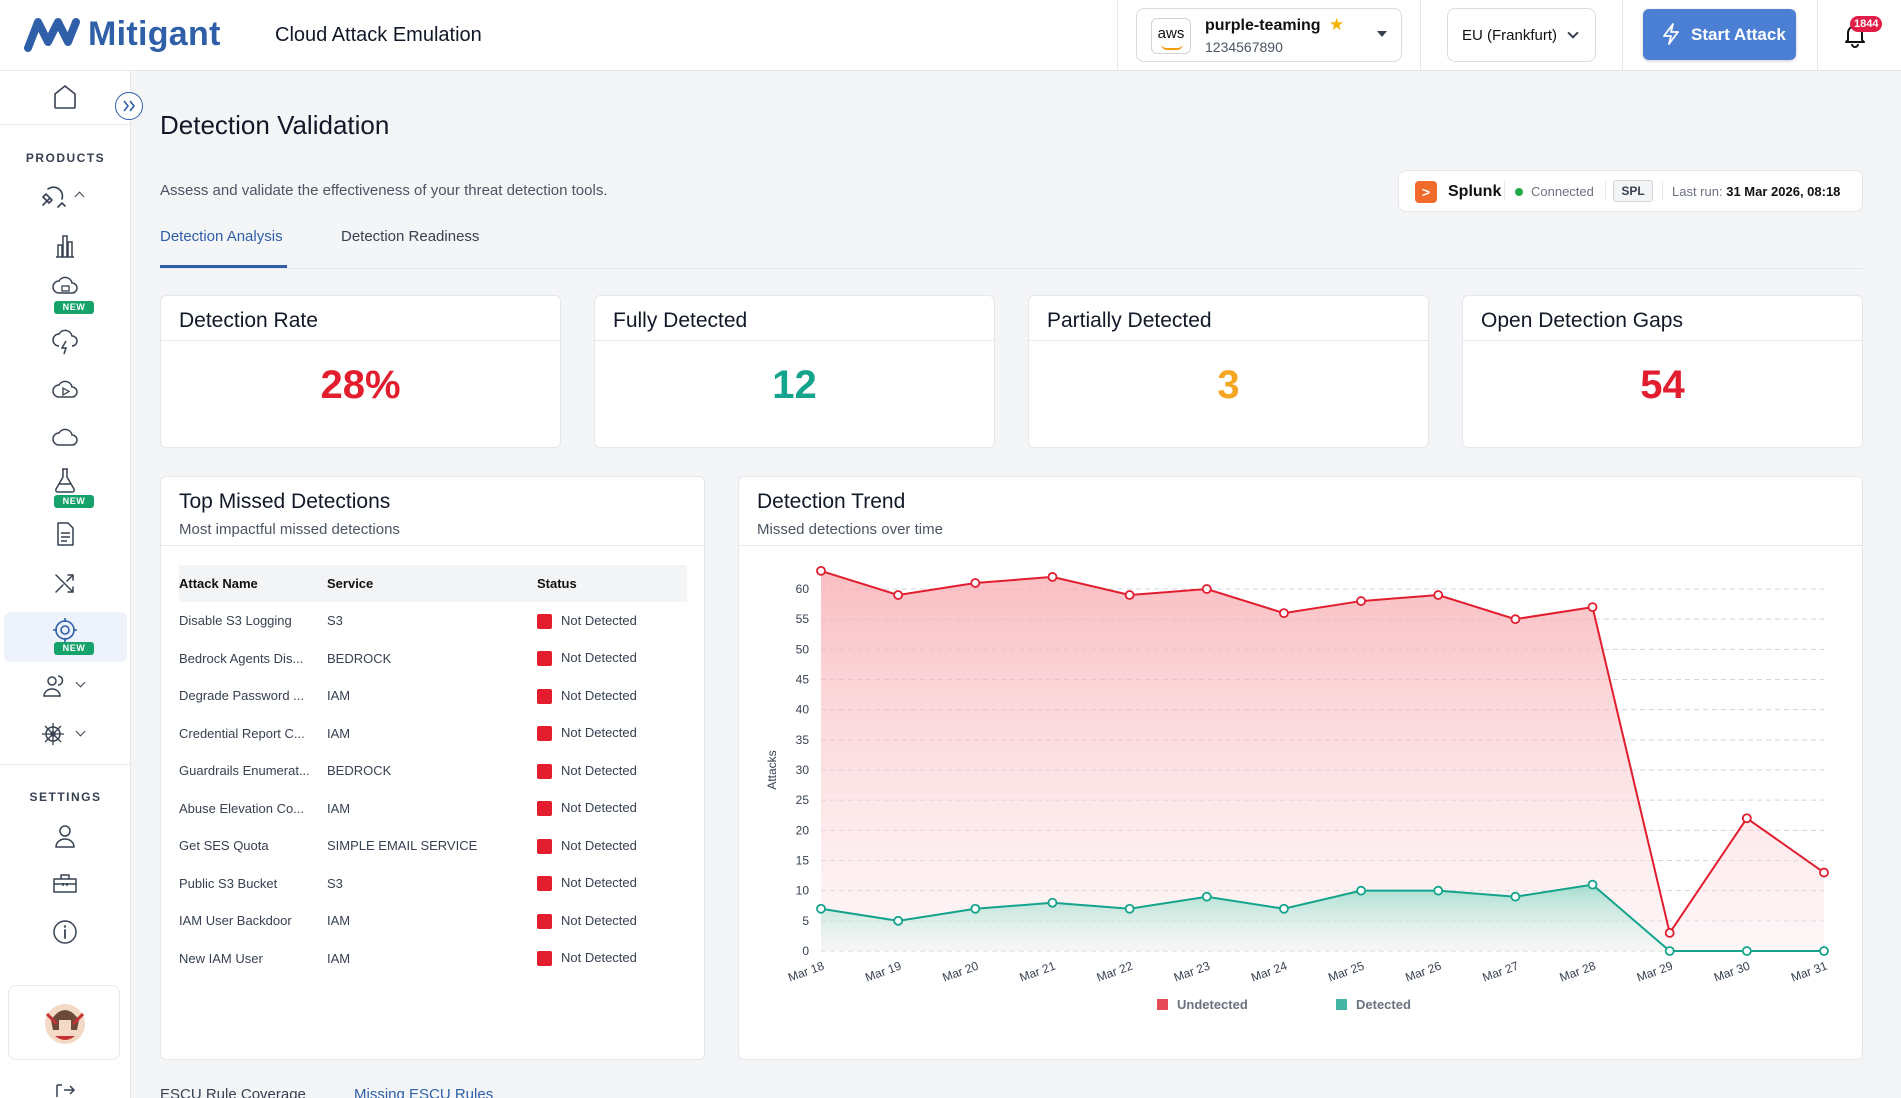 The image size is (1901, 1098). I want to click on table-row: Bedrock Agents Dis... BEDROCK Not Detected, so click(433, 659).